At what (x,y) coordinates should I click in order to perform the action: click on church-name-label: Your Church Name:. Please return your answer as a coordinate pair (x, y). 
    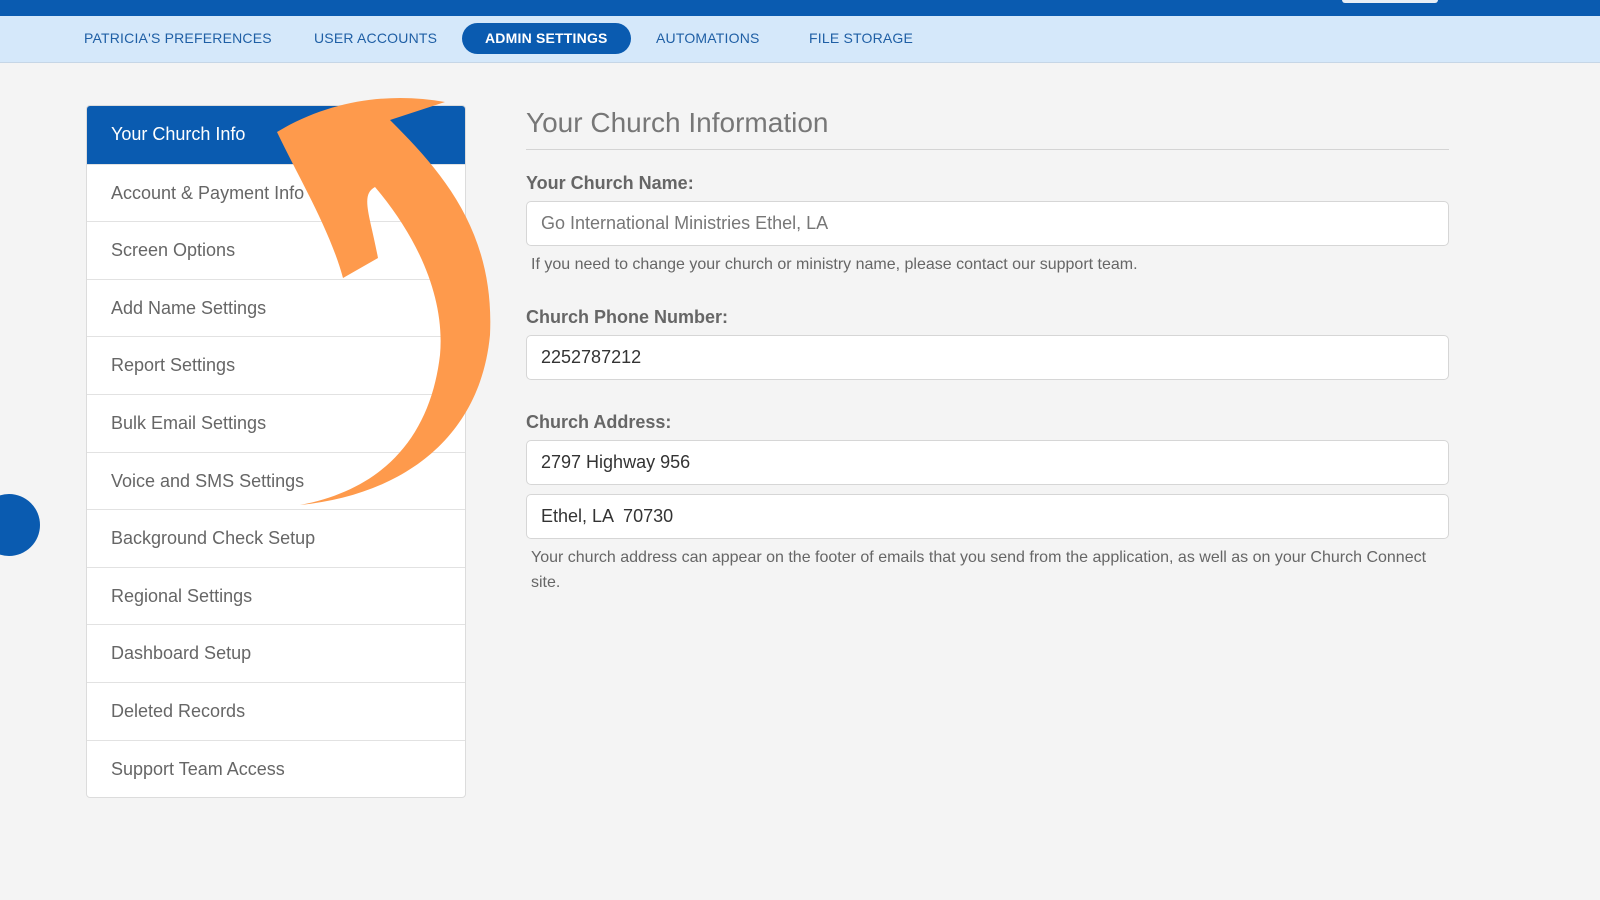
    Looking at the image, I should click on (610, 183).